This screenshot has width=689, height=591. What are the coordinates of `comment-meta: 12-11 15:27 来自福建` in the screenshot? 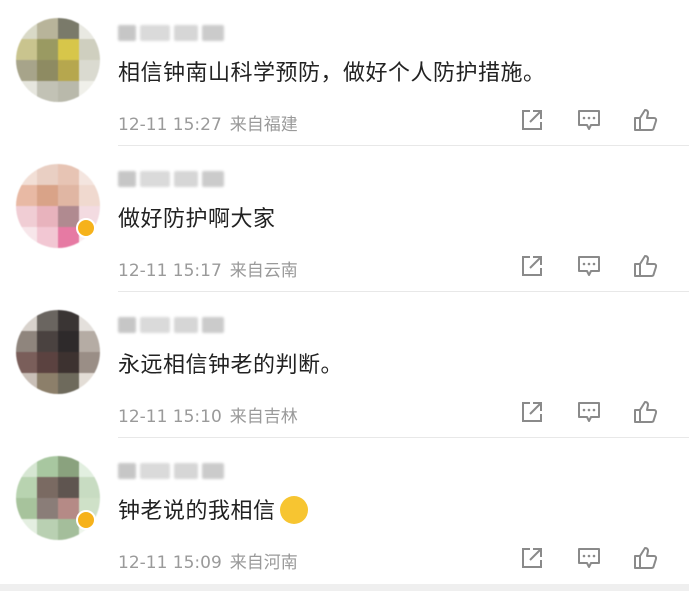 It's located at (208, 122).